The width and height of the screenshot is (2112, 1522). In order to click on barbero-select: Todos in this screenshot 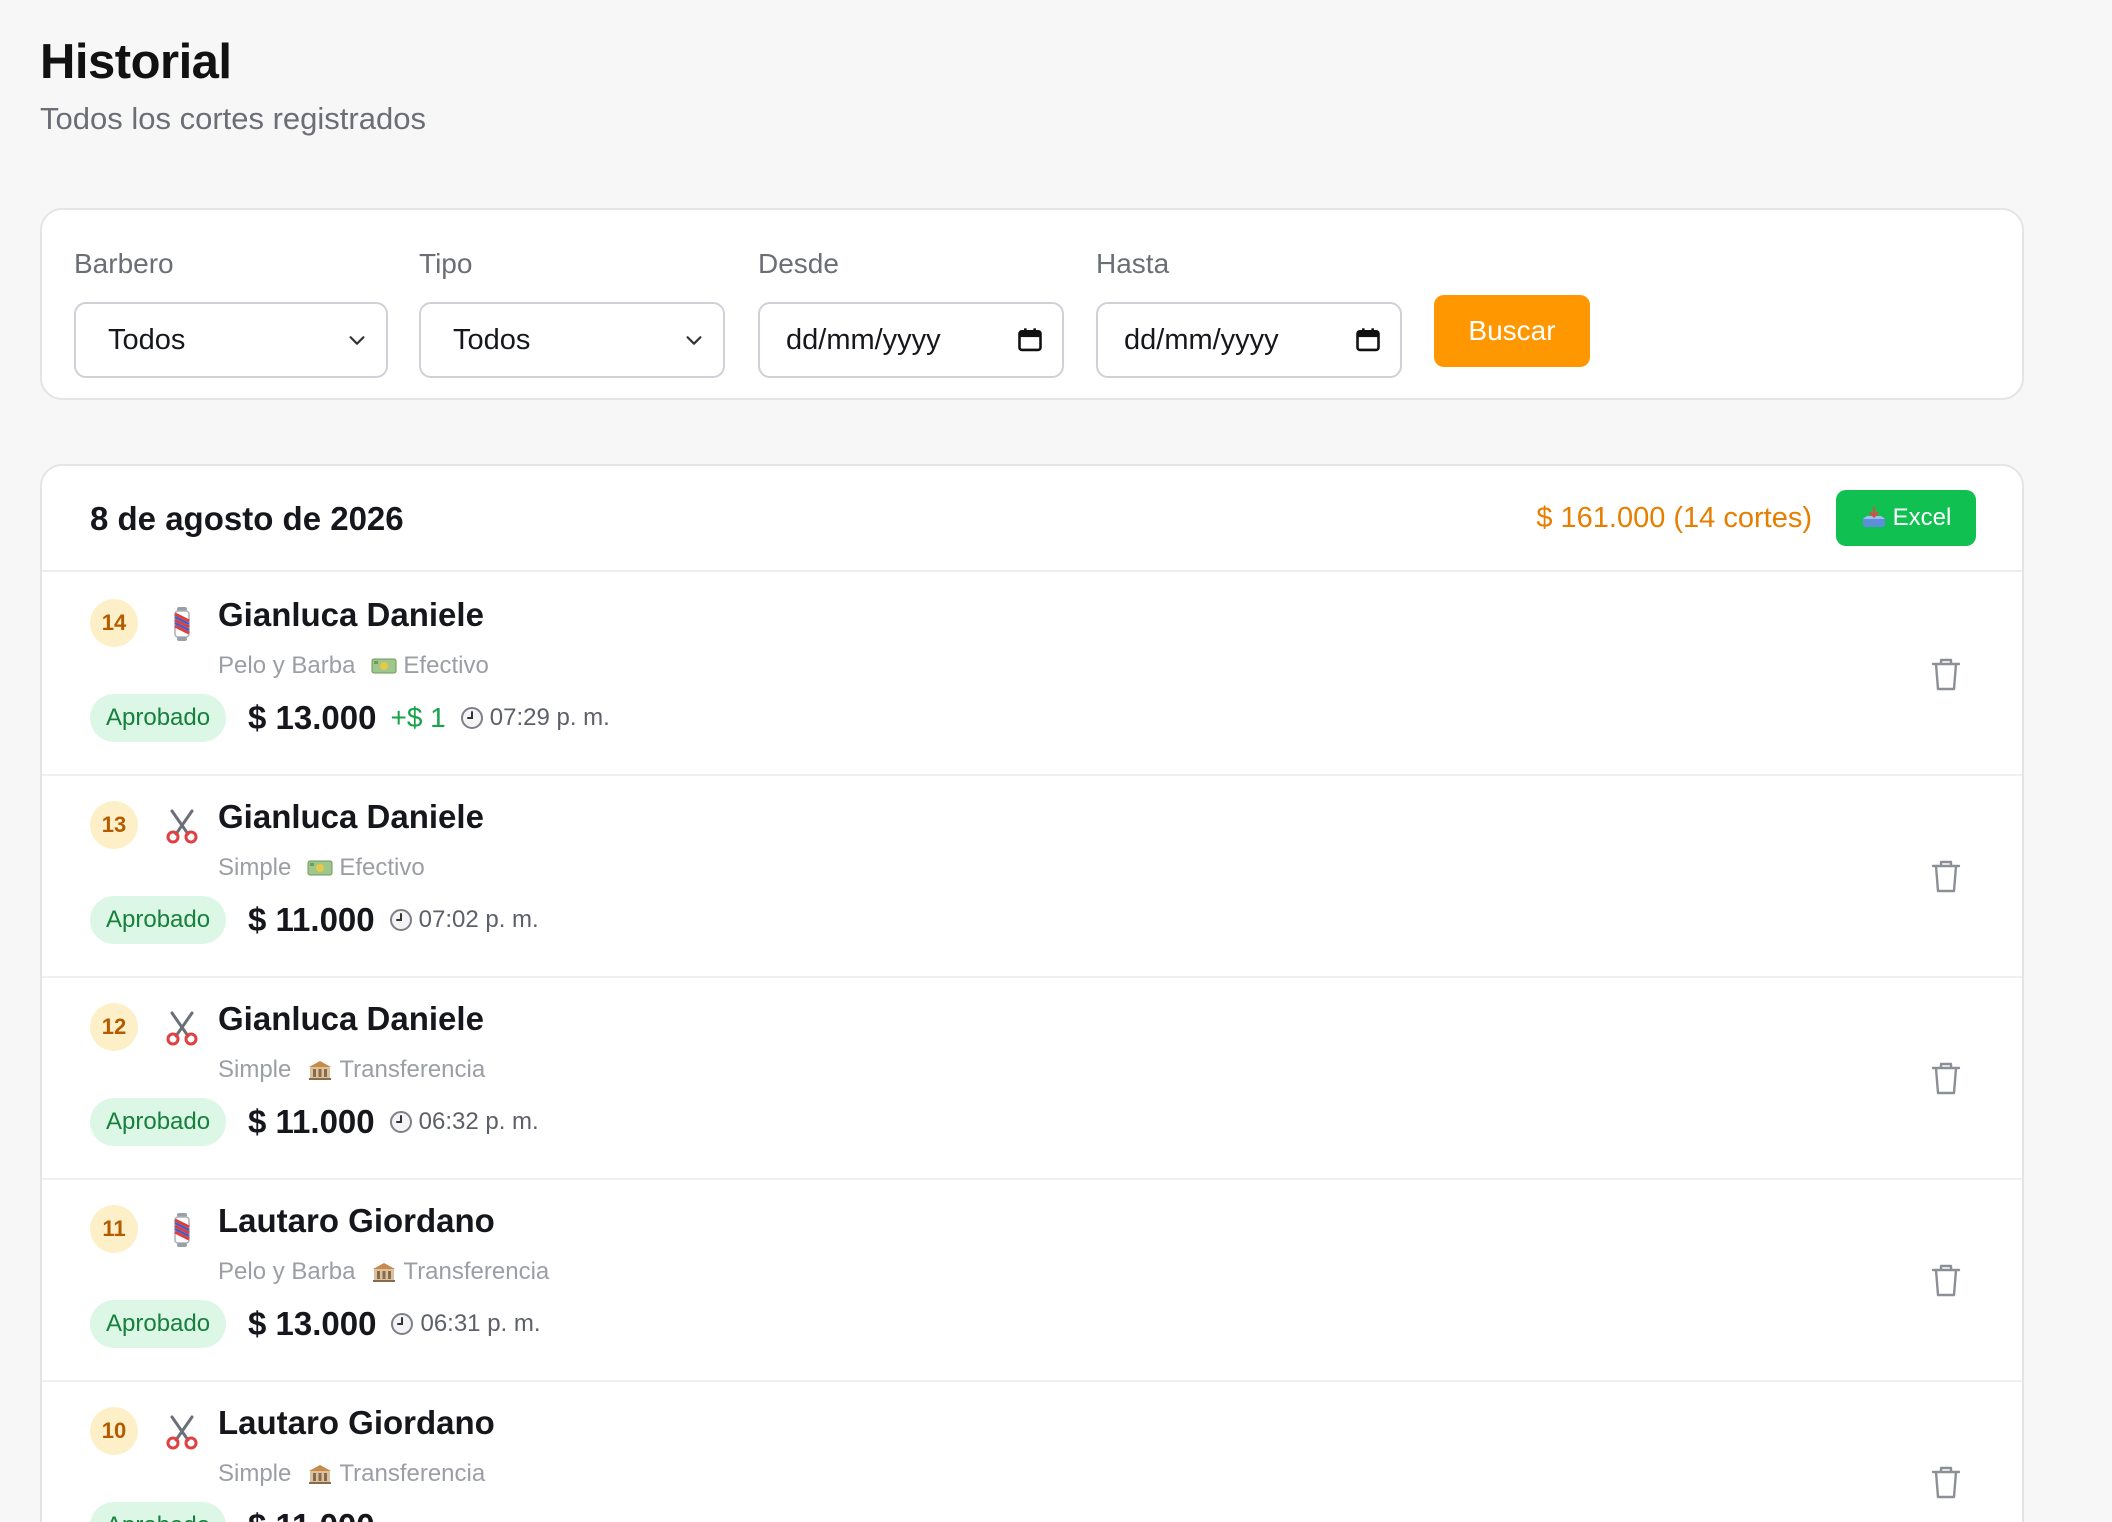, I will do `click(231, 340)`.